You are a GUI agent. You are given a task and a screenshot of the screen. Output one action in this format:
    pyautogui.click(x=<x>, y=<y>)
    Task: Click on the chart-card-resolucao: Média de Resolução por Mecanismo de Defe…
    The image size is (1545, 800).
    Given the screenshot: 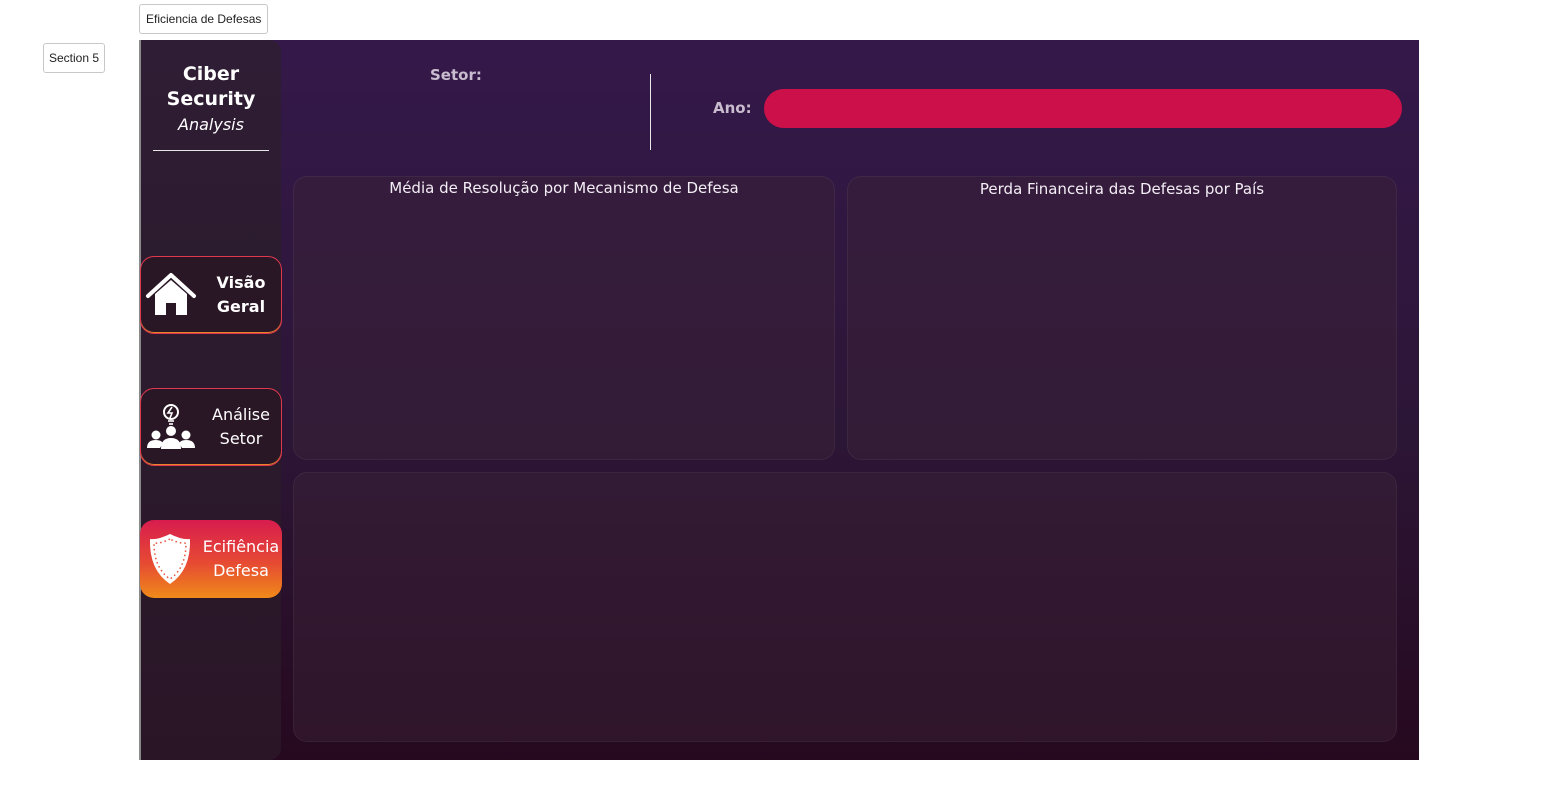 What is the action you would take?
    pyautogui.click(x=564, y=318)
    